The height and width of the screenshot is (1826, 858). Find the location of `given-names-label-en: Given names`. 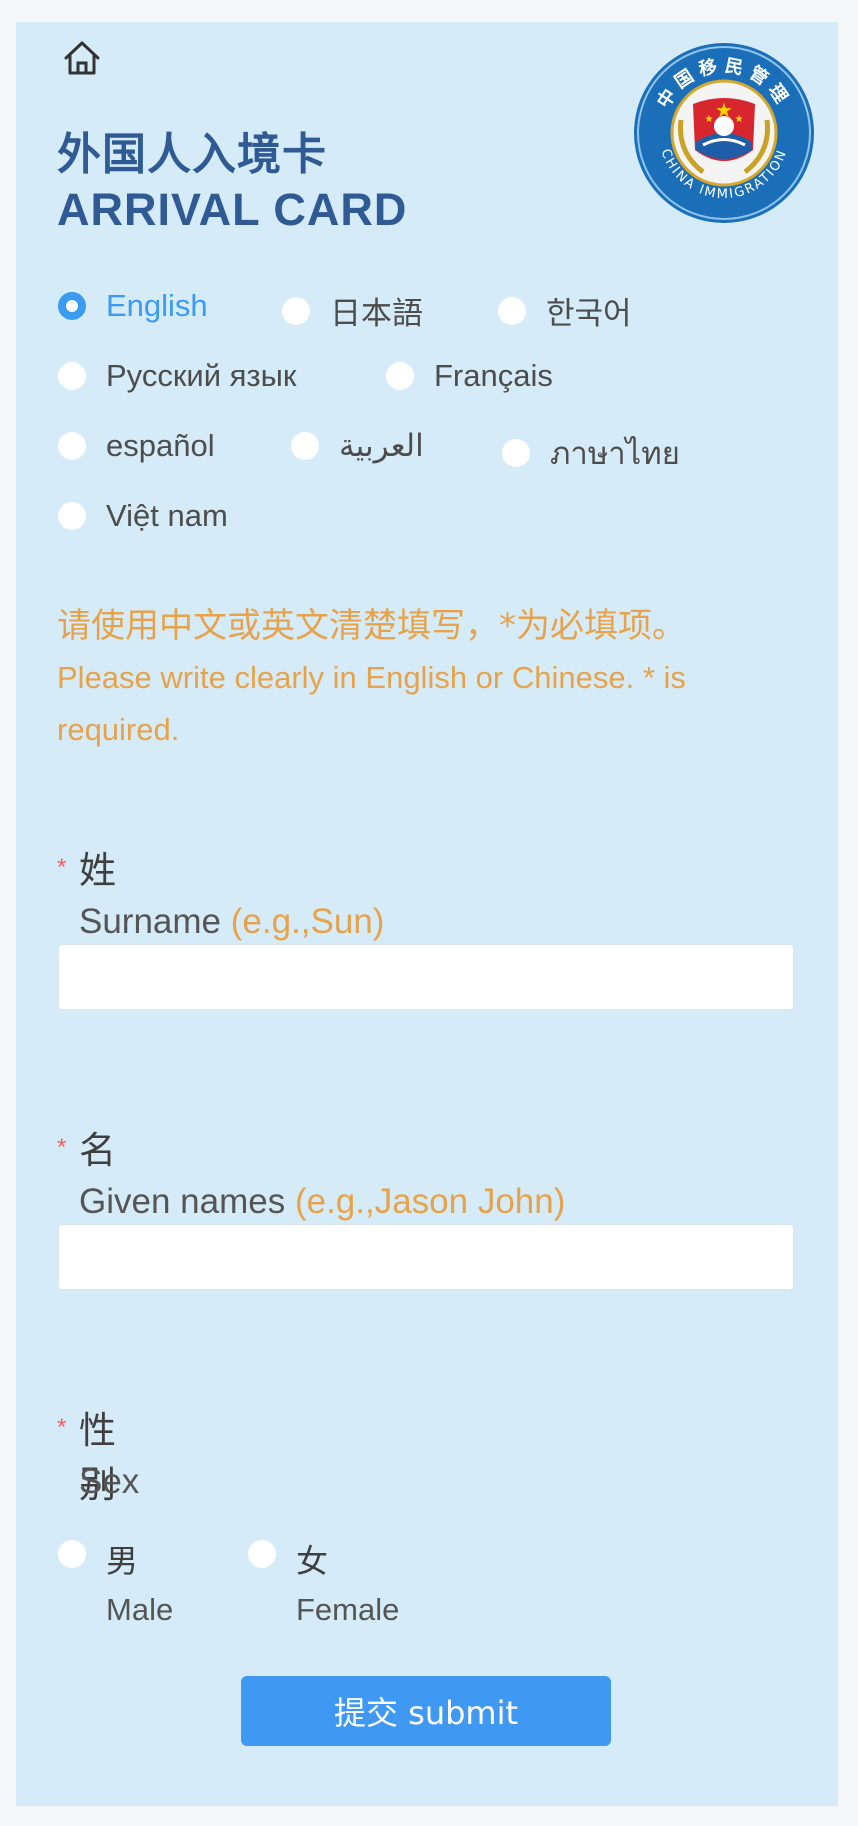

given-names-label-en: Given names is located at coordinates (182, 1201).